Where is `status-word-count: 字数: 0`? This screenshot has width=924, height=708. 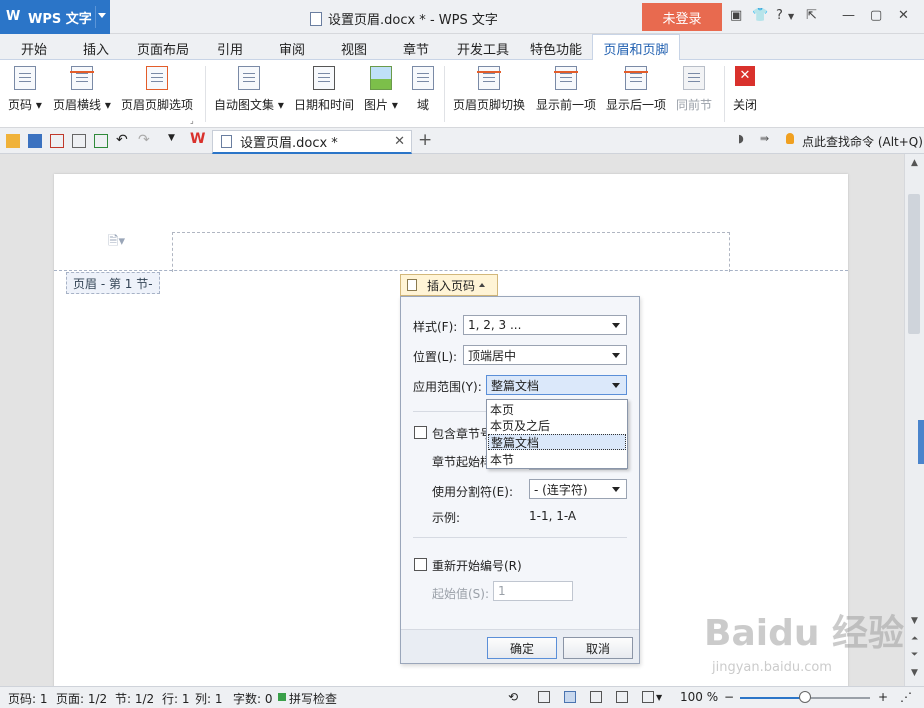
status-word-count: 字数: 0 is located at coordinates (253, 698).